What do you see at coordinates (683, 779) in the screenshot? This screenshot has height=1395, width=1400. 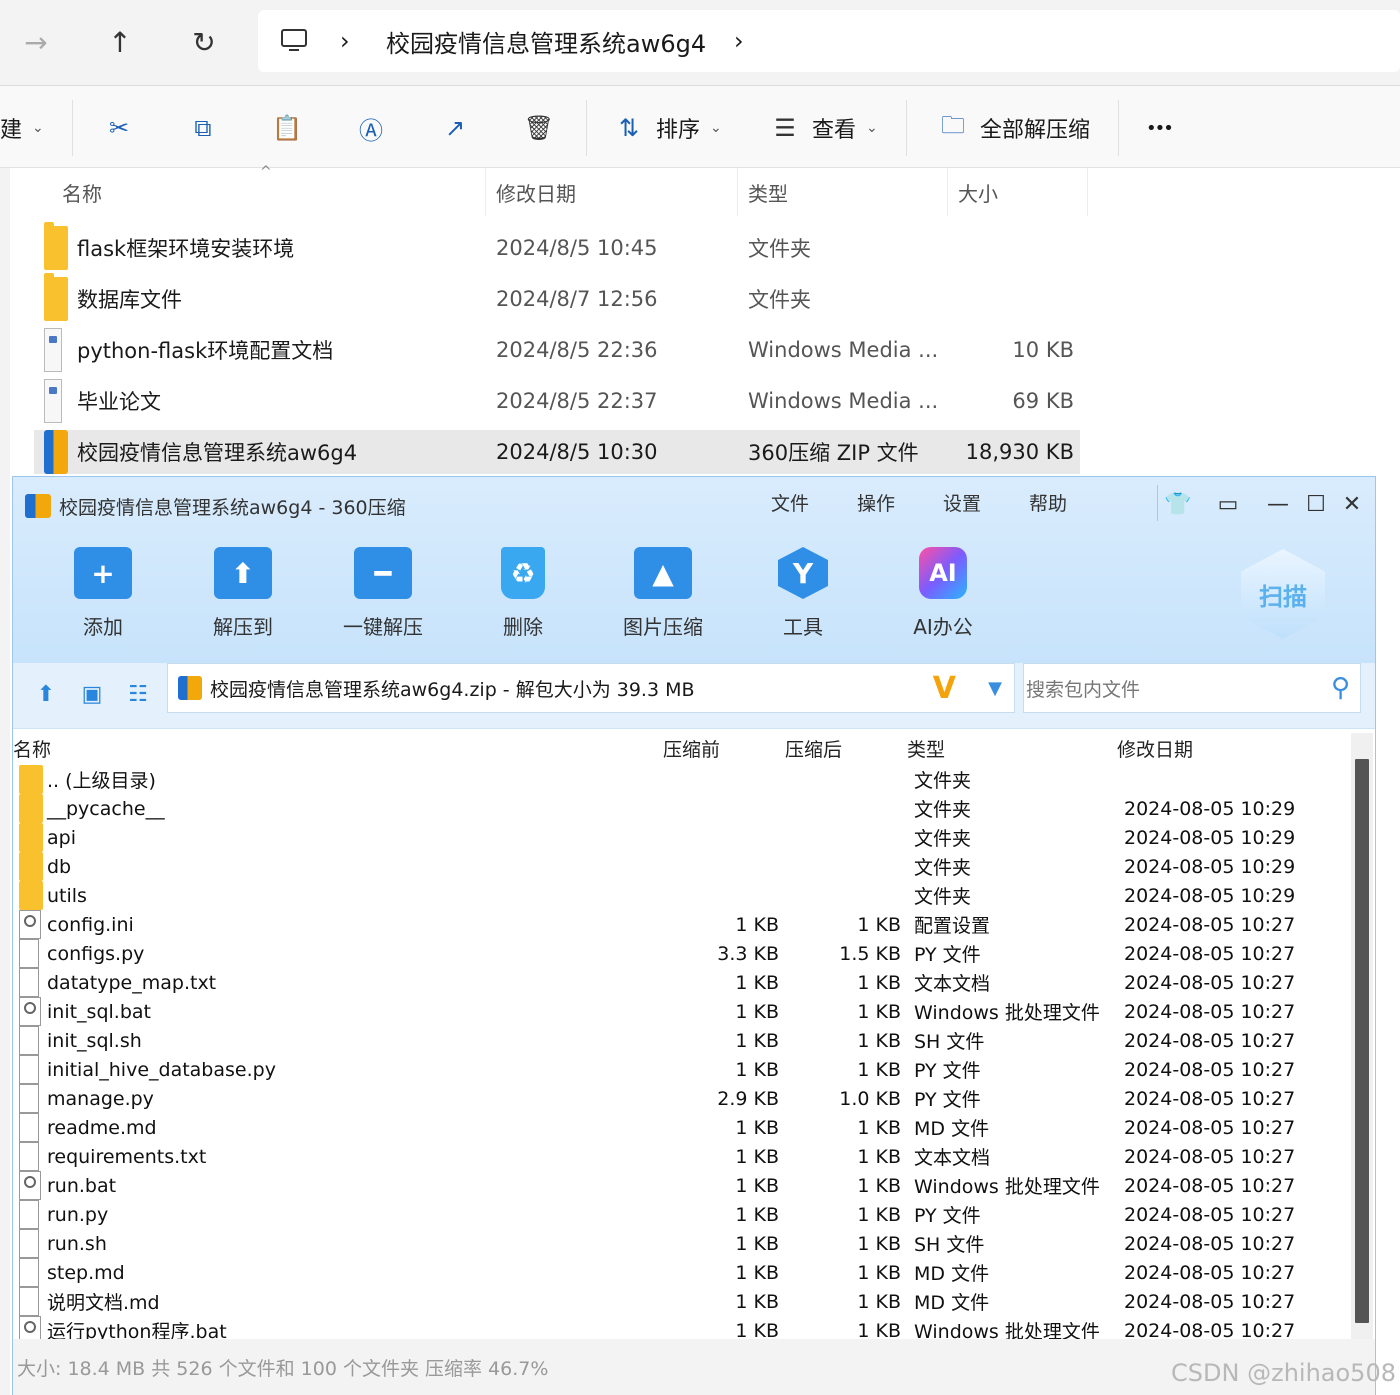 I see `archive-row: .. (上级目录) 文件夹` at bounding box center [683, 779].